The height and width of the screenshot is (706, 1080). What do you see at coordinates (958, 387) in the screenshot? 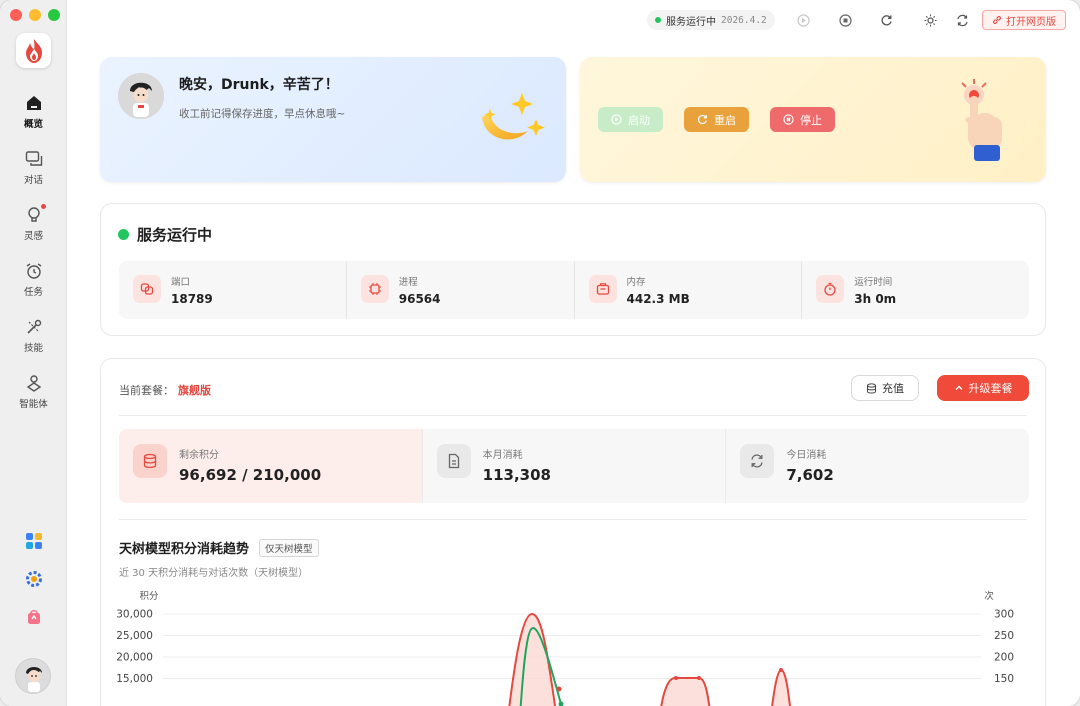
I see `chevron-up-icon` at bounding box center [958, 387].